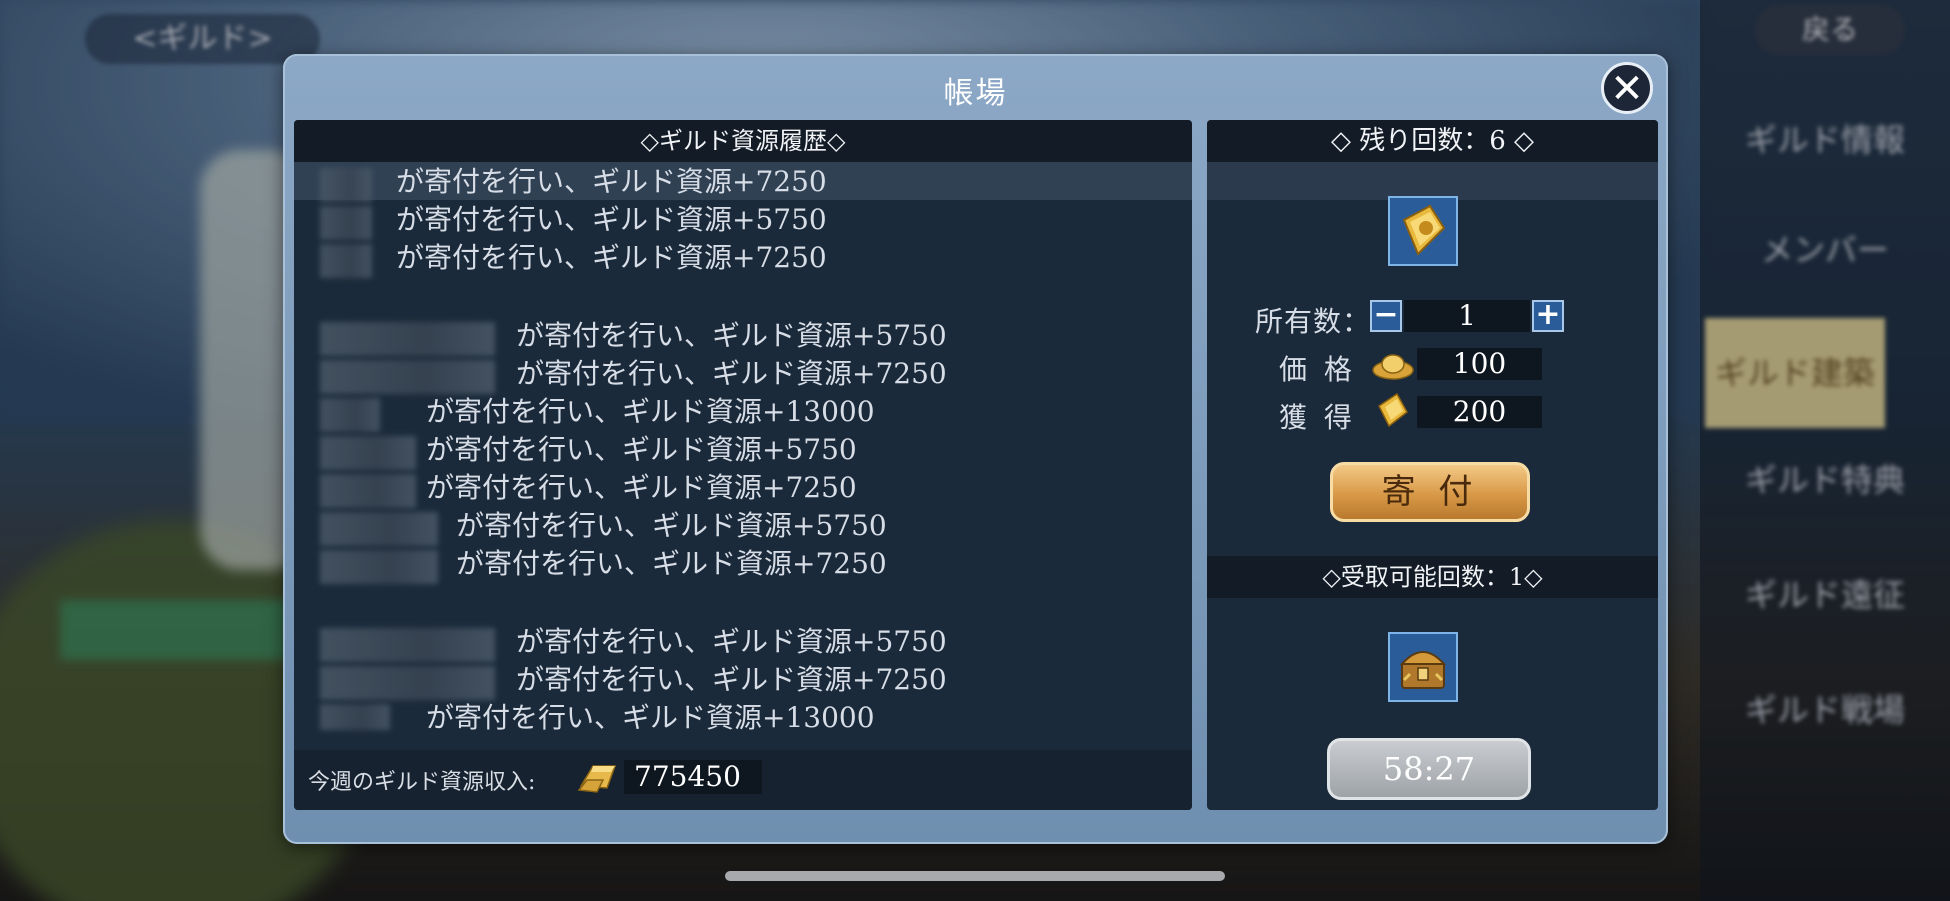 The width and height of the screenshot is (1950, 901). I want to click on minus-icon: −, so click(1386, 314).